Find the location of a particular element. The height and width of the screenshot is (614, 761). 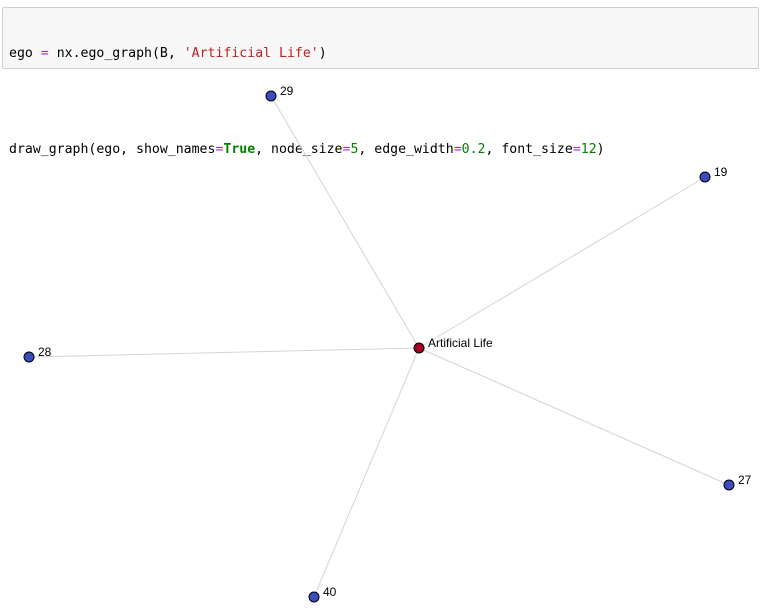

graph-node-label-28: 28 is located at coordinates (45, 352).